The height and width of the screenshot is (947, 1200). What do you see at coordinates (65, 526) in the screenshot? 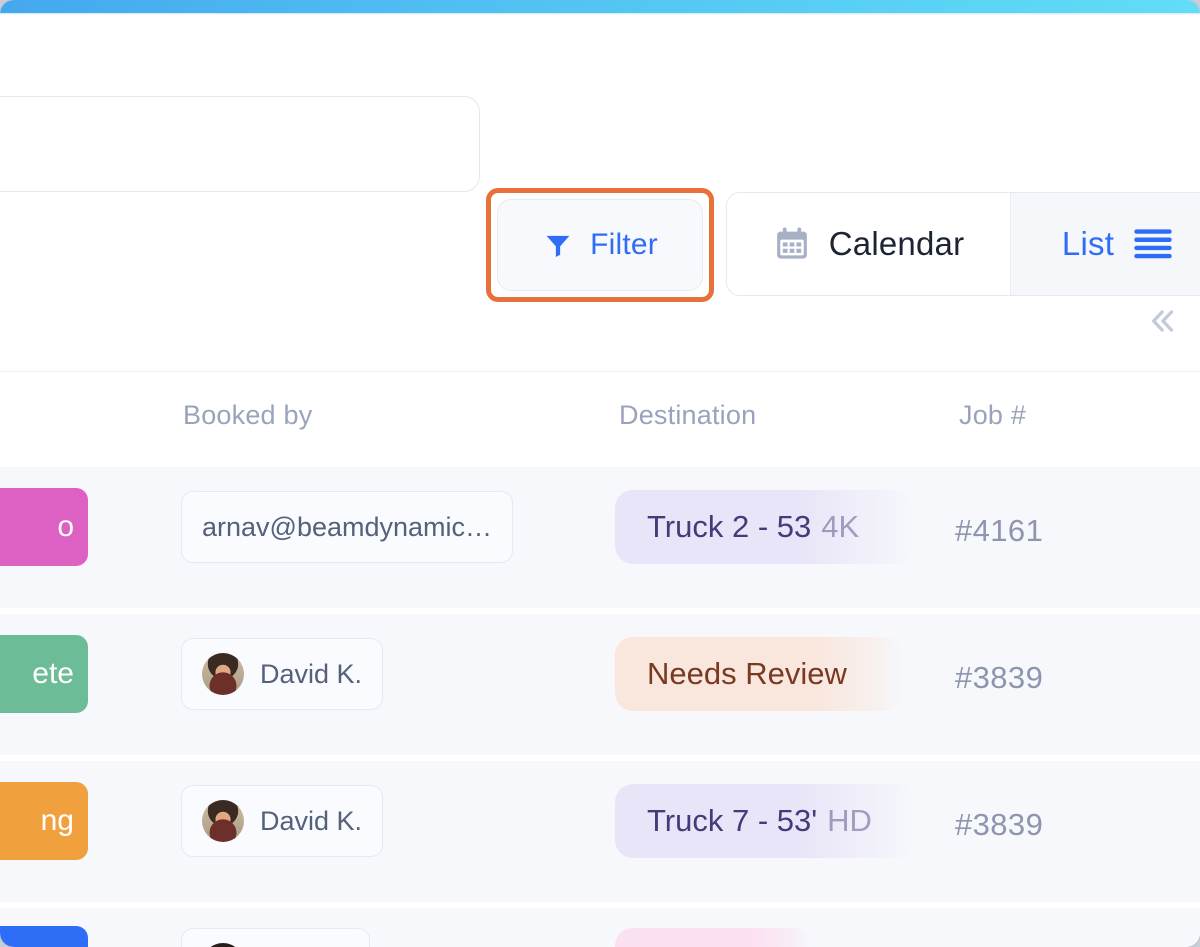
I see `status-badge-label: o` at bounding box center [65, 526].